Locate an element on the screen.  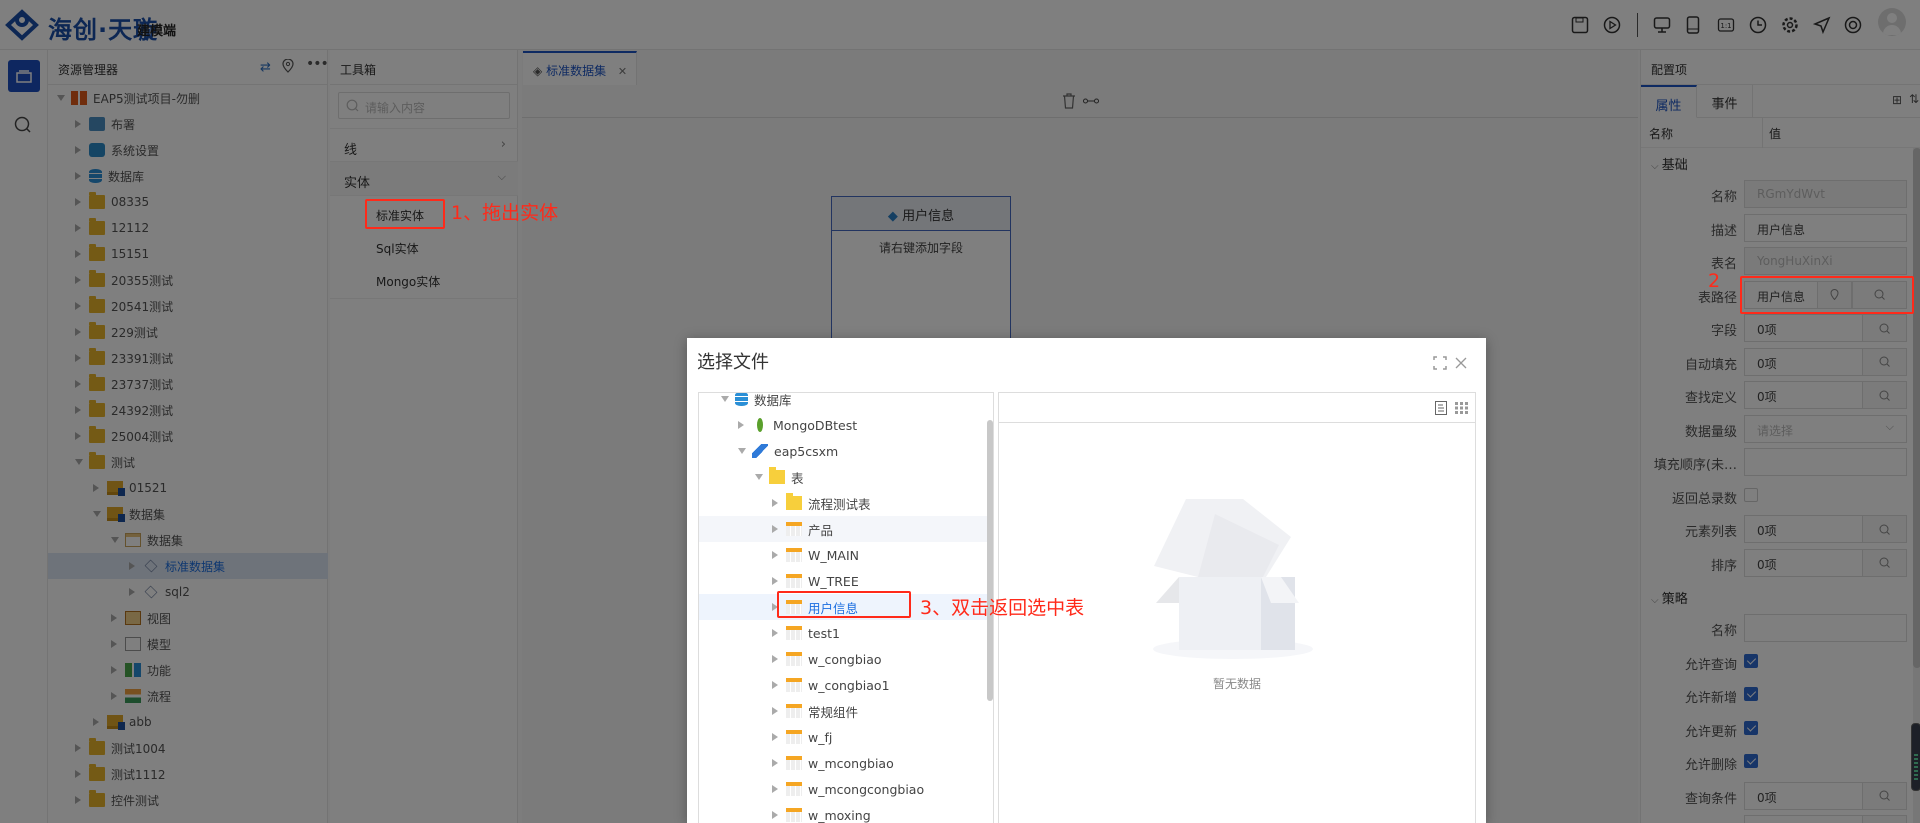
tree-row: 数据库 is located at coordinates (846, 402).